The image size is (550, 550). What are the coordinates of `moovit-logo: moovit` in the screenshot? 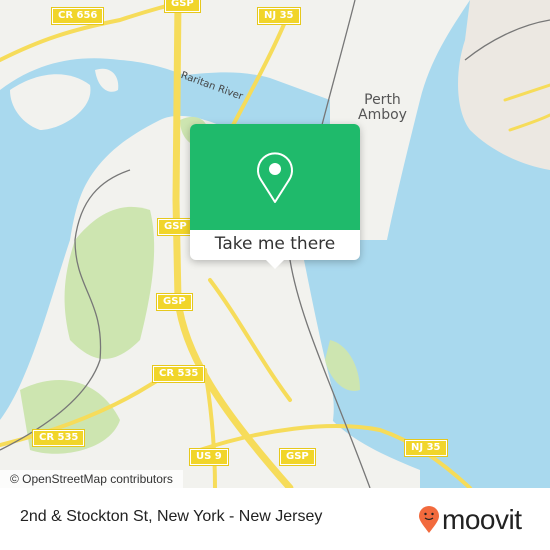 It's located at (470, 519).